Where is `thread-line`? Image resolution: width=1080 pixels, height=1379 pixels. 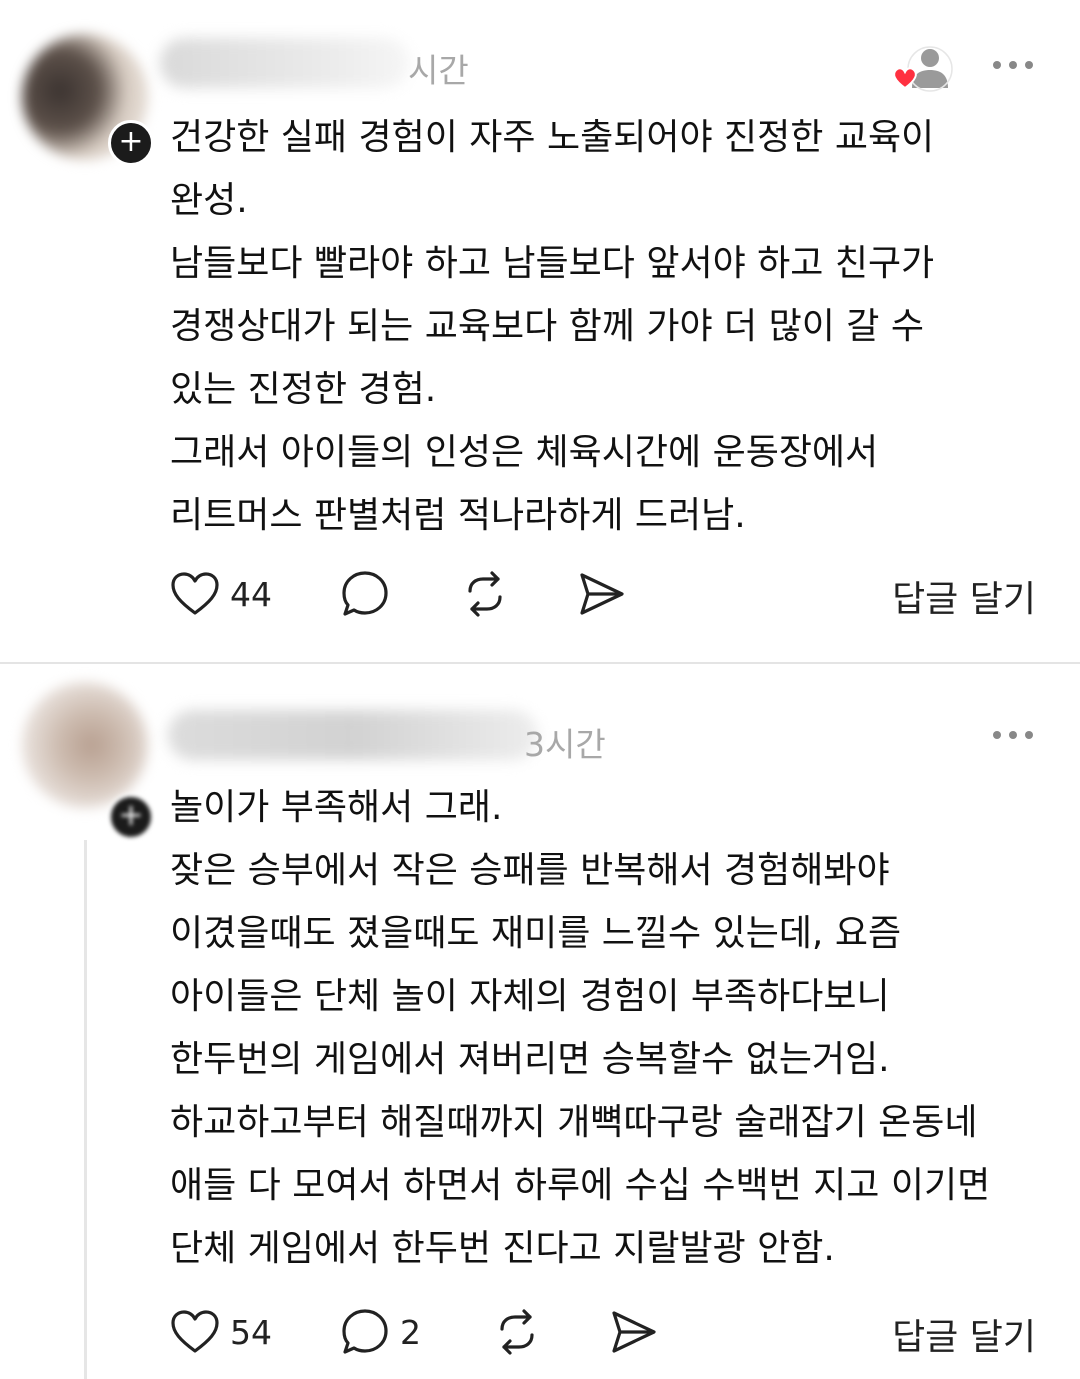
thread-line is located at coordinates (85, 1109).